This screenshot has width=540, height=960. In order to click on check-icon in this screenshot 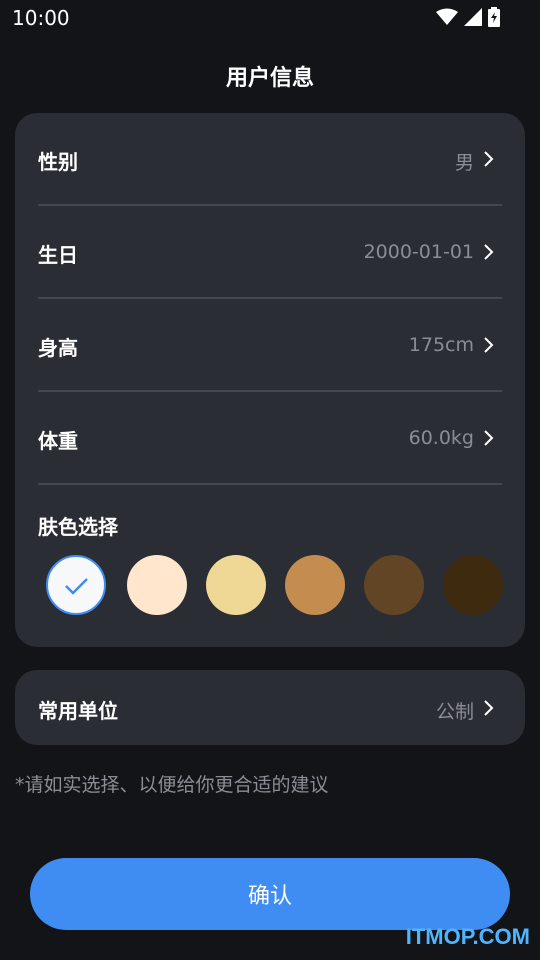, I will do `click(76, 586)`.